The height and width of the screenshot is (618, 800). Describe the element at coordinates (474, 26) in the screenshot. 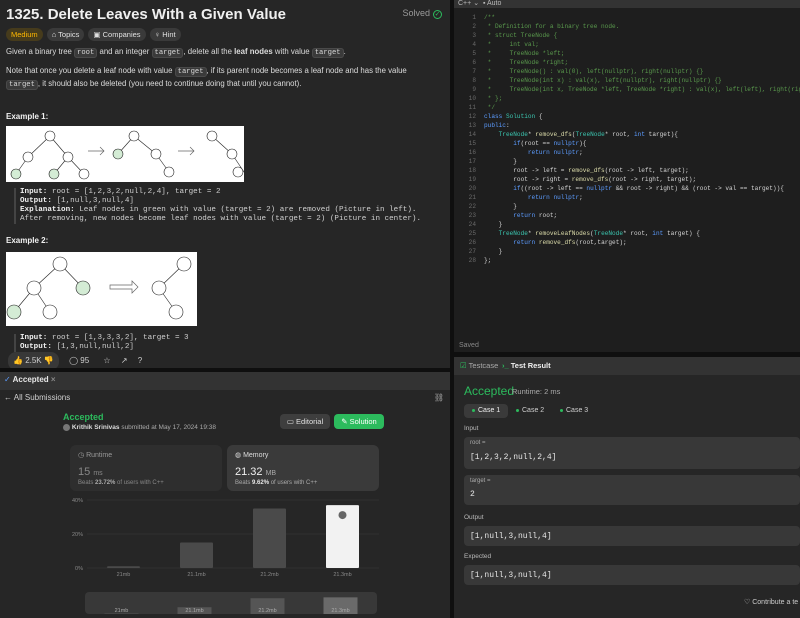

I see `line-number: 2` at that location.